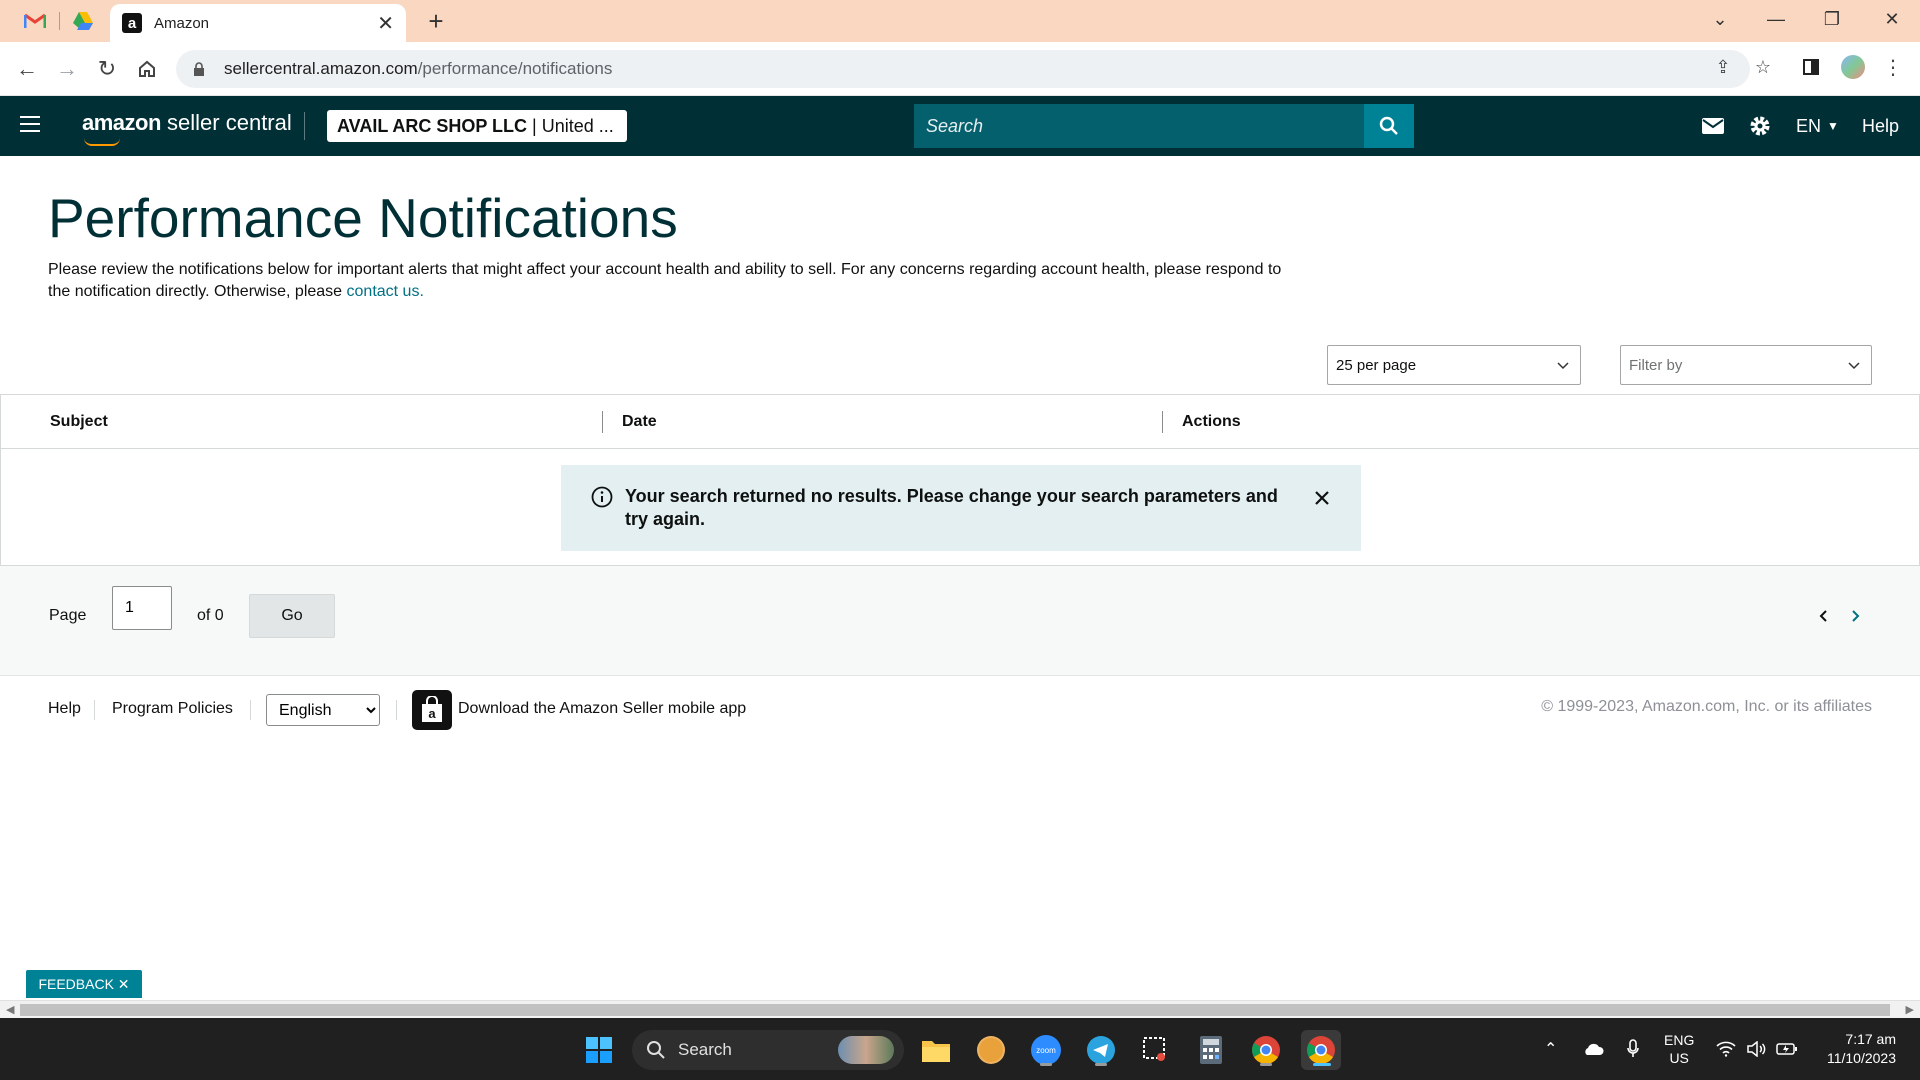 Image resolution: width=1920 pixels, height=1080 pixels. Describe the element at coordinates (1656, 365) in the screenshot. I see `filter-placeholder: Filter by` at that location.